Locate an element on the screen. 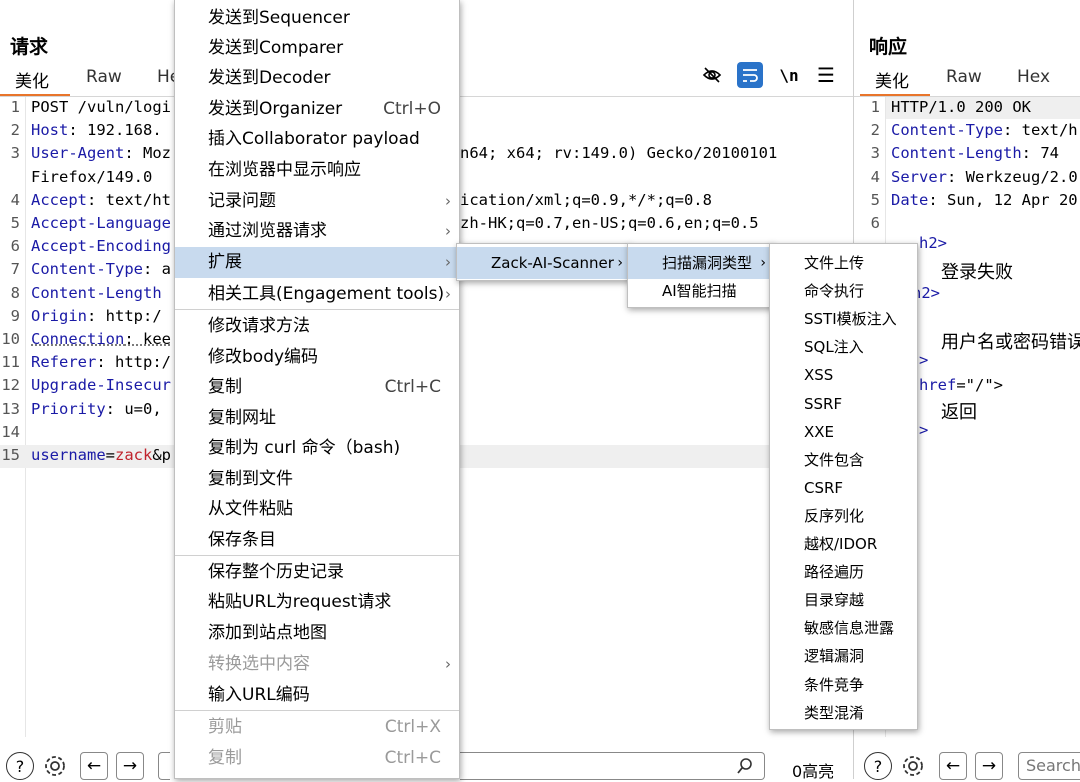 This screenshot has height=782, width=1080. code-token: Referer is located at coordinates (64, 362).